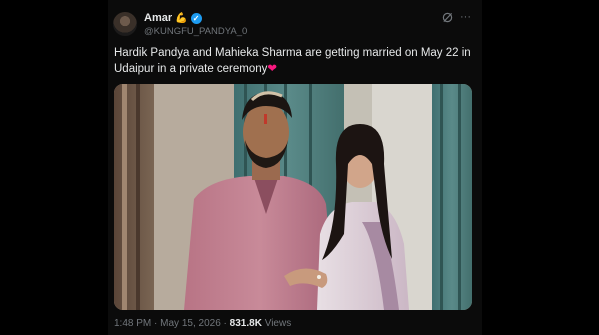  Describe the element at coordinates (272, 69) in the screenshot. I see `heart-emoji: ❤` at that location.